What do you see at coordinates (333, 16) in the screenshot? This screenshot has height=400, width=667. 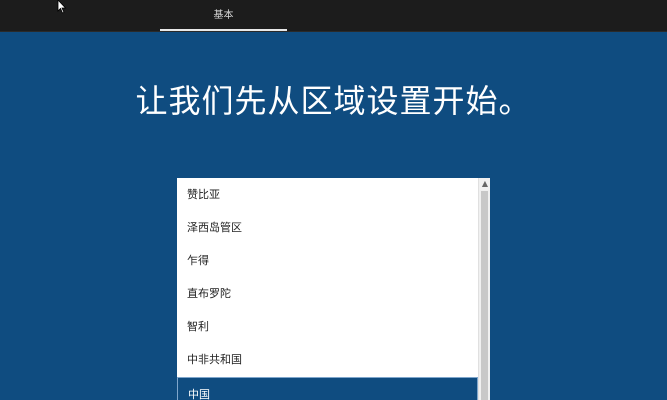 I see `top-bar: 基本` at bounding box center [333, 16].